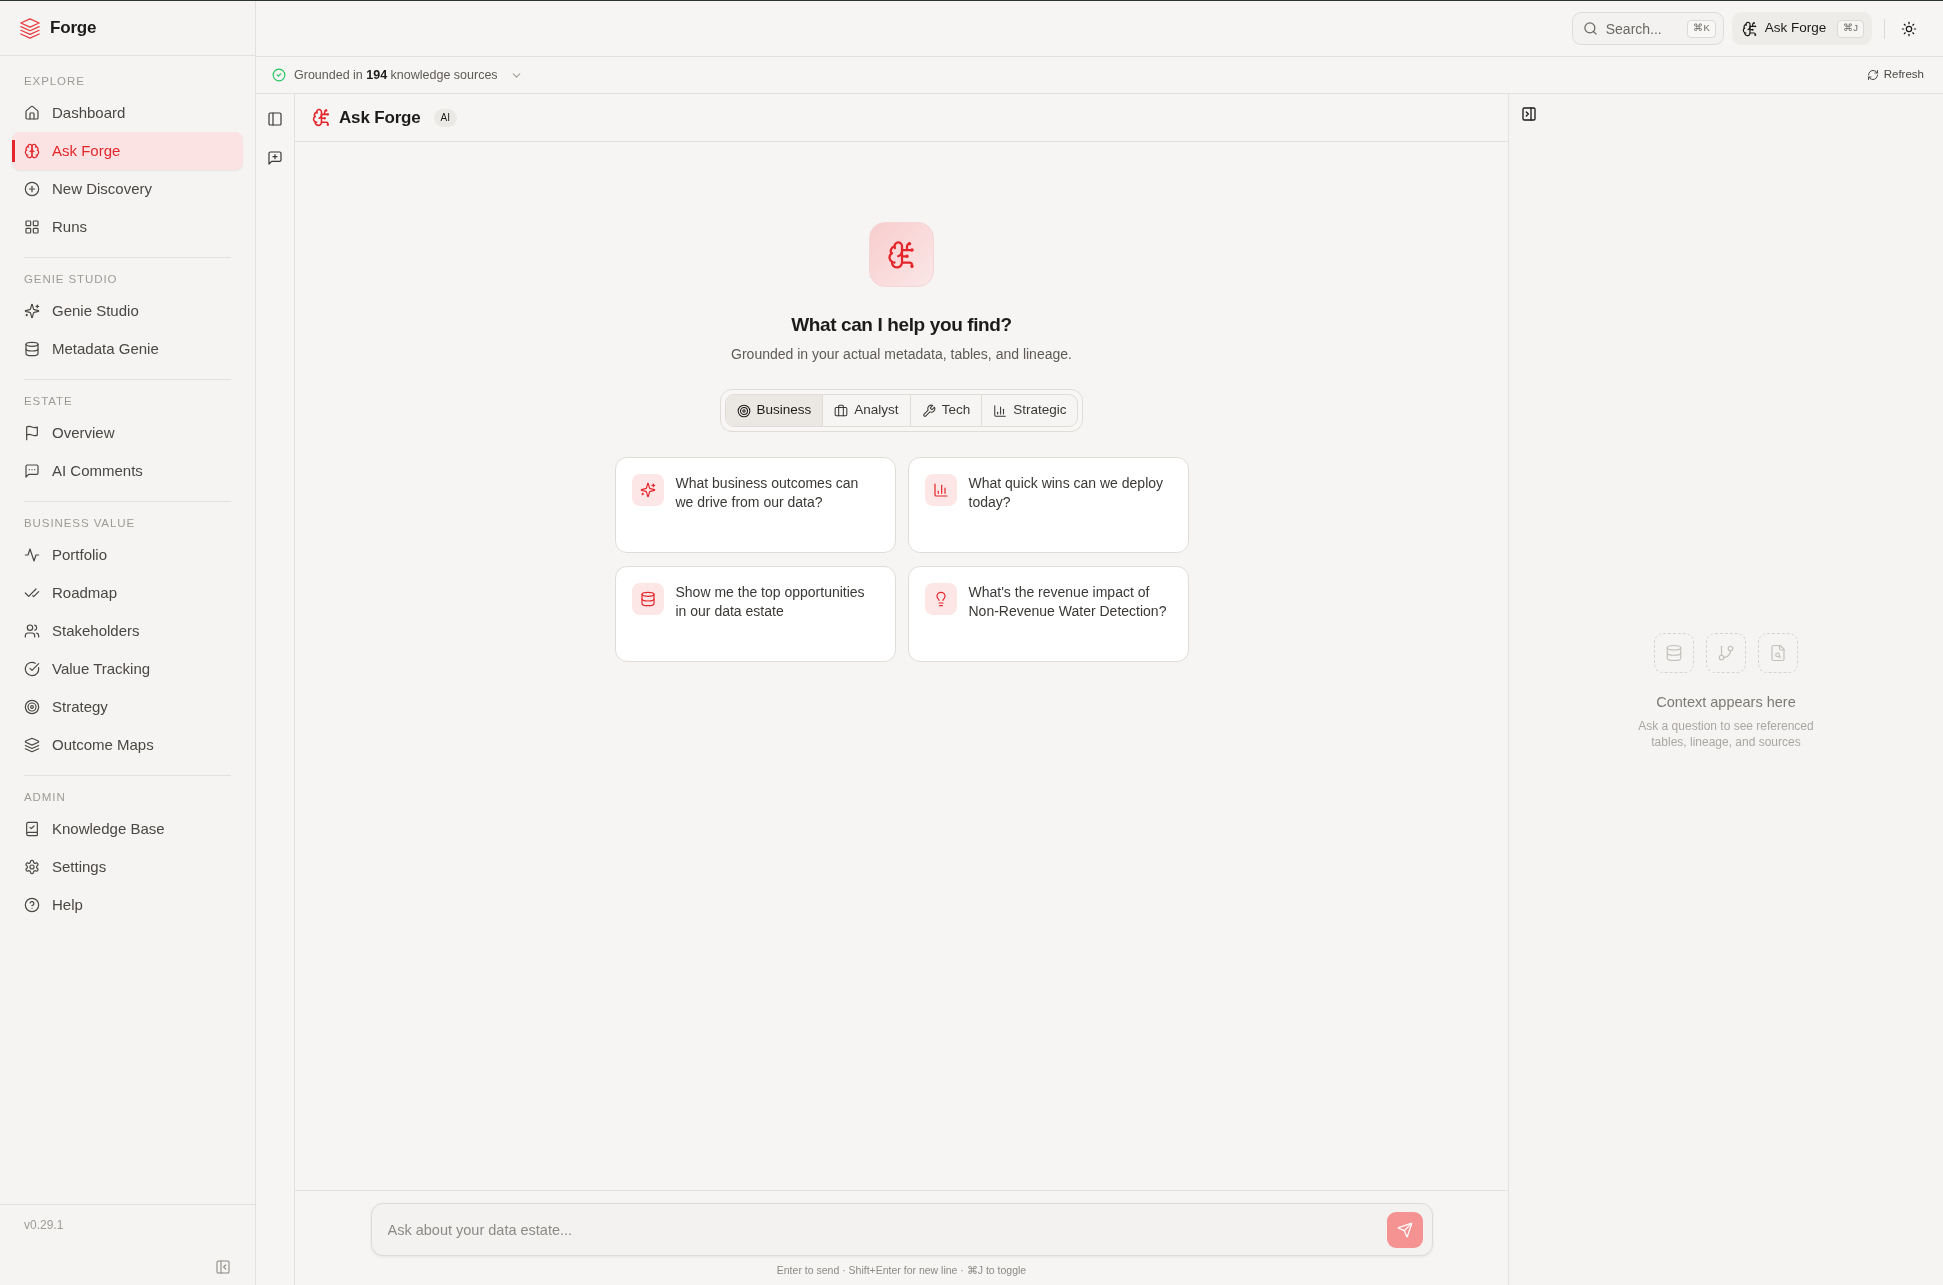  What do you see at coordinates (80, 523) in the screenshot?
I see `section-label: BUSINESS VALUE` at bounding box center [80, 523].